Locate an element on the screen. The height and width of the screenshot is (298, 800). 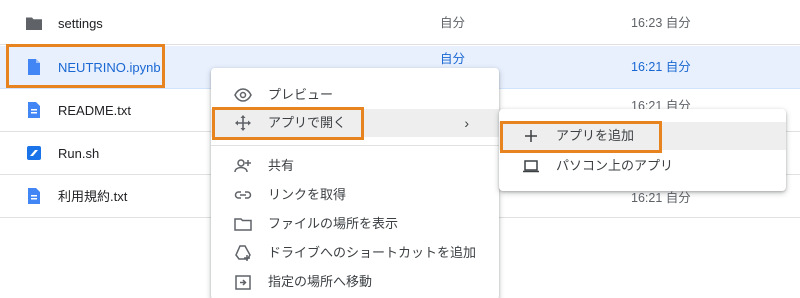
file-name: NEUTRINO.ipynb is located at coordinates (109, 67).